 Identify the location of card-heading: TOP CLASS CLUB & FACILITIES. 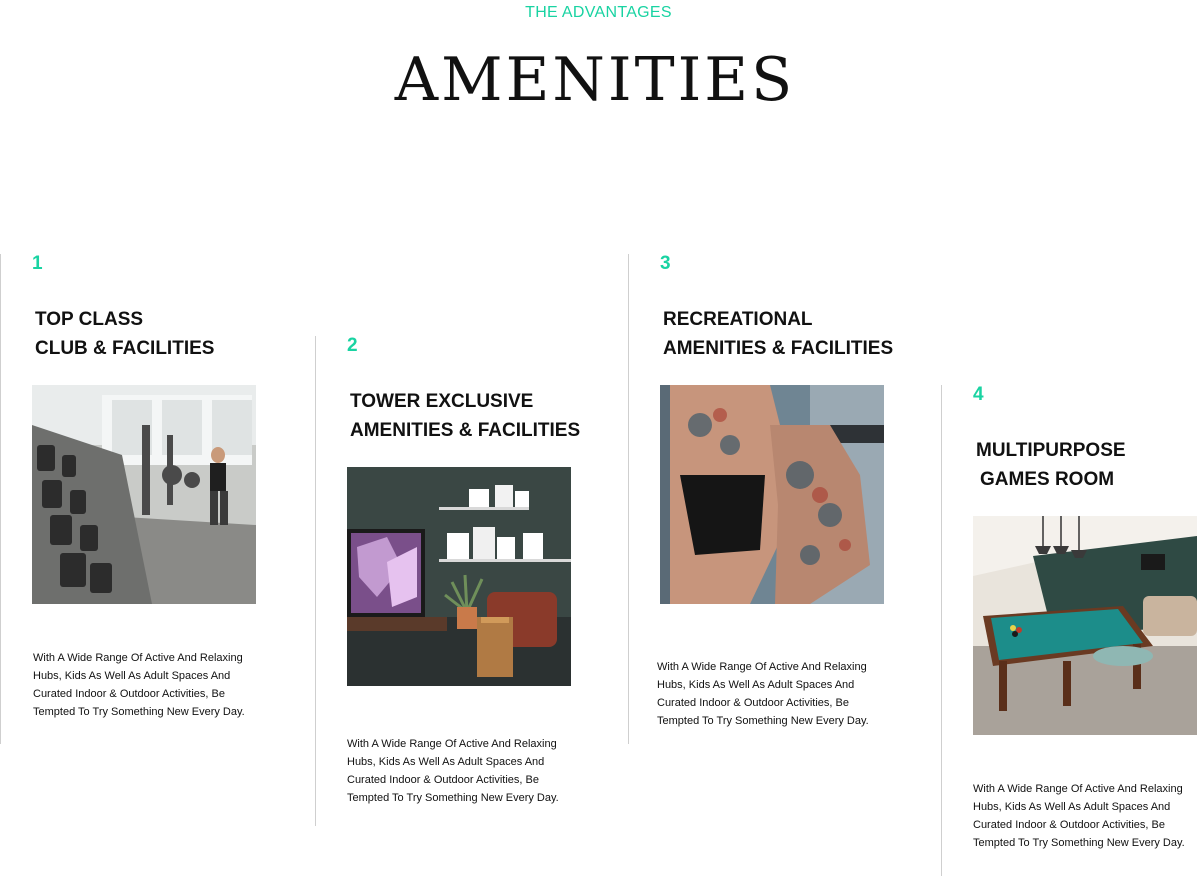
(124, 334).